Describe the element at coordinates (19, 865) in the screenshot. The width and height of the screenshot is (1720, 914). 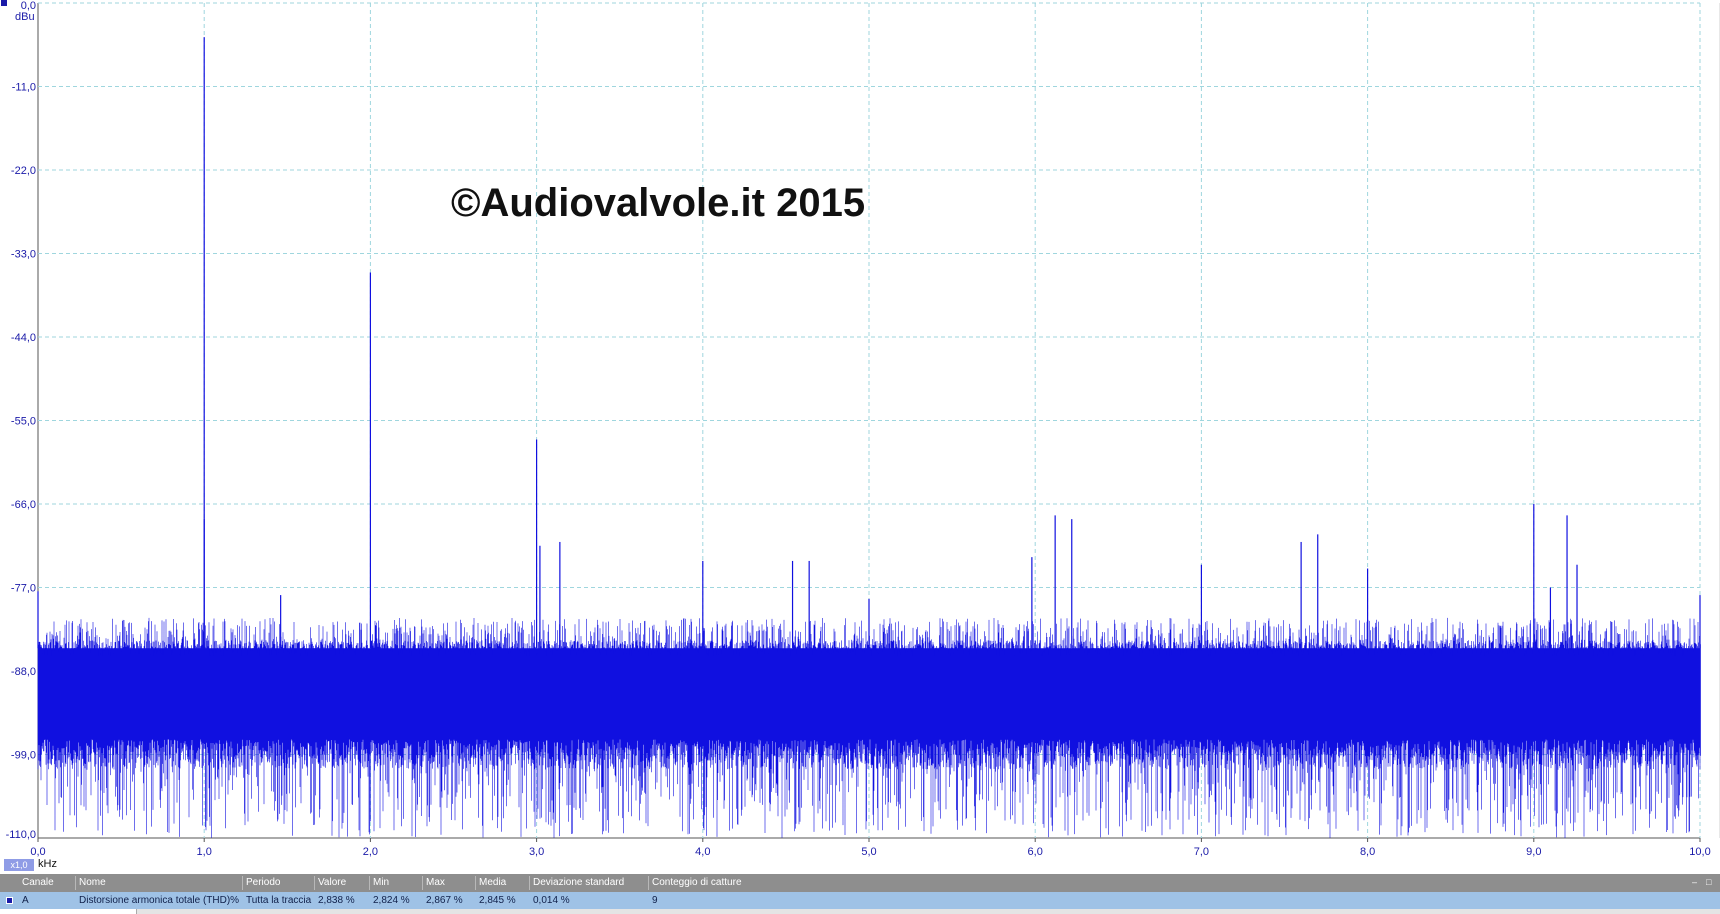
I see `zoom-badge: x1,0` at that location.